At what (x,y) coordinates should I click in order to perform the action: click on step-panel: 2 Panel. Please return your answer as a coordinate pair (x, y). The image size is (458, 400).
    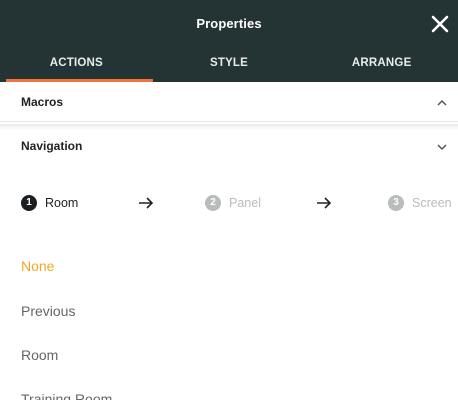
    Looking at the image, I should click on (233, 203).